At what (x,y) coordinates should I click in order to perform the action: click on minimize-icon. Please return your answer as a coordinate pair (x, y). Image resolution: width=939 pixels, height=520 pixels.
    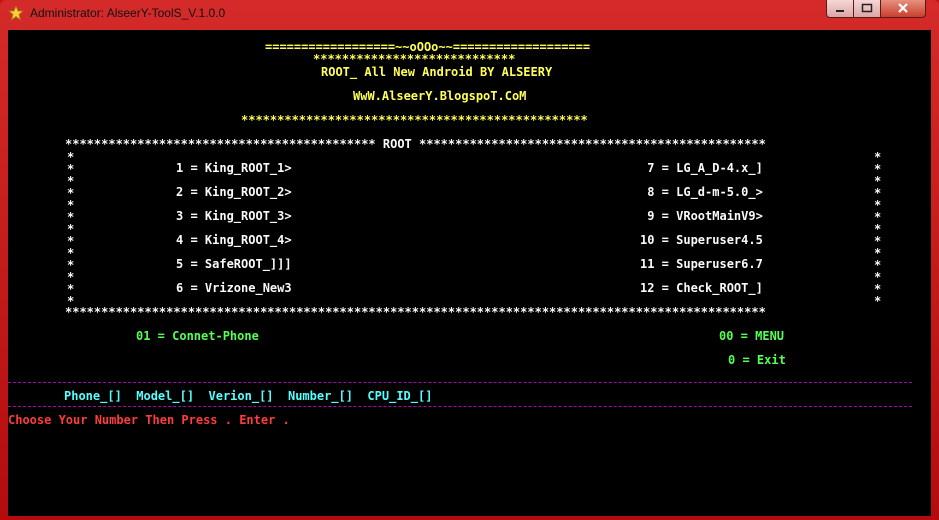
    Looking at the image, I should click on (840, 11).